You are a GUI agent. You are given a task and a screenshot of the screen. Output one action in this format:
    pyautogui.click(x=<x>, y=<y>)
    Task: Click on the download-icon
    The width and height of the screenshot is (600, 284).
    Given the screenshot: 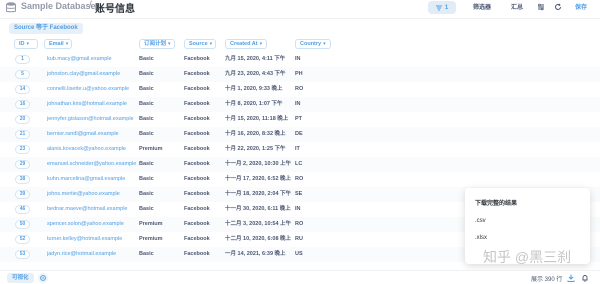 What is the action you would take?
    pyautogui.click(x=571, y=278)
    